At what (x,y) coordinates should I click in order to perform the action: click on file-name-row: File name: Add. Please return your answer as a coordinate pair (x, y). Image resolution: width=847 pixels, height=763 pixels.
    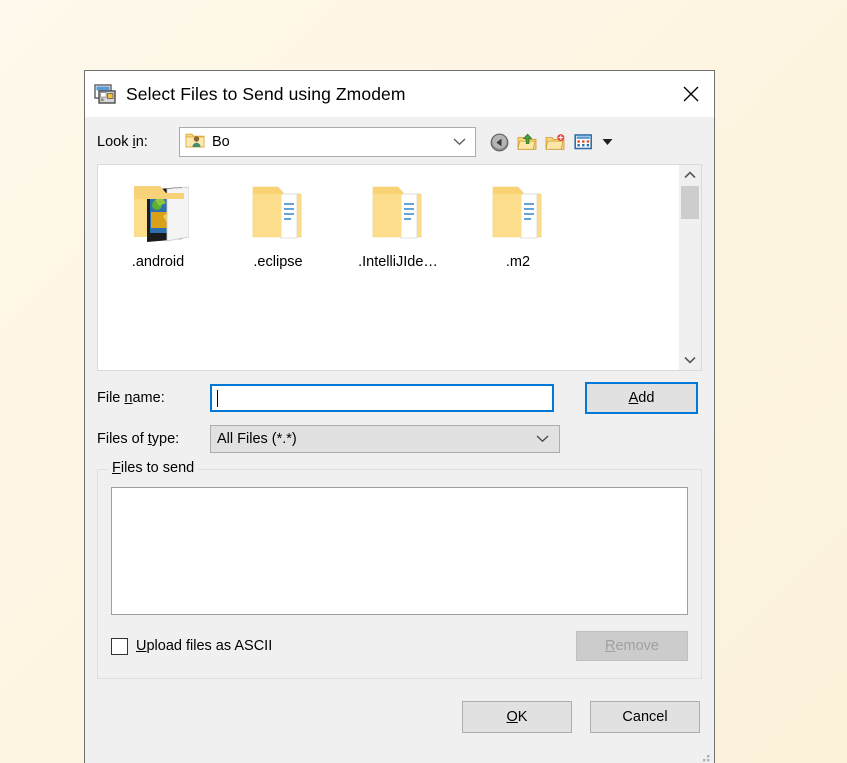
    Looking at the image, I should click on (399, 398).